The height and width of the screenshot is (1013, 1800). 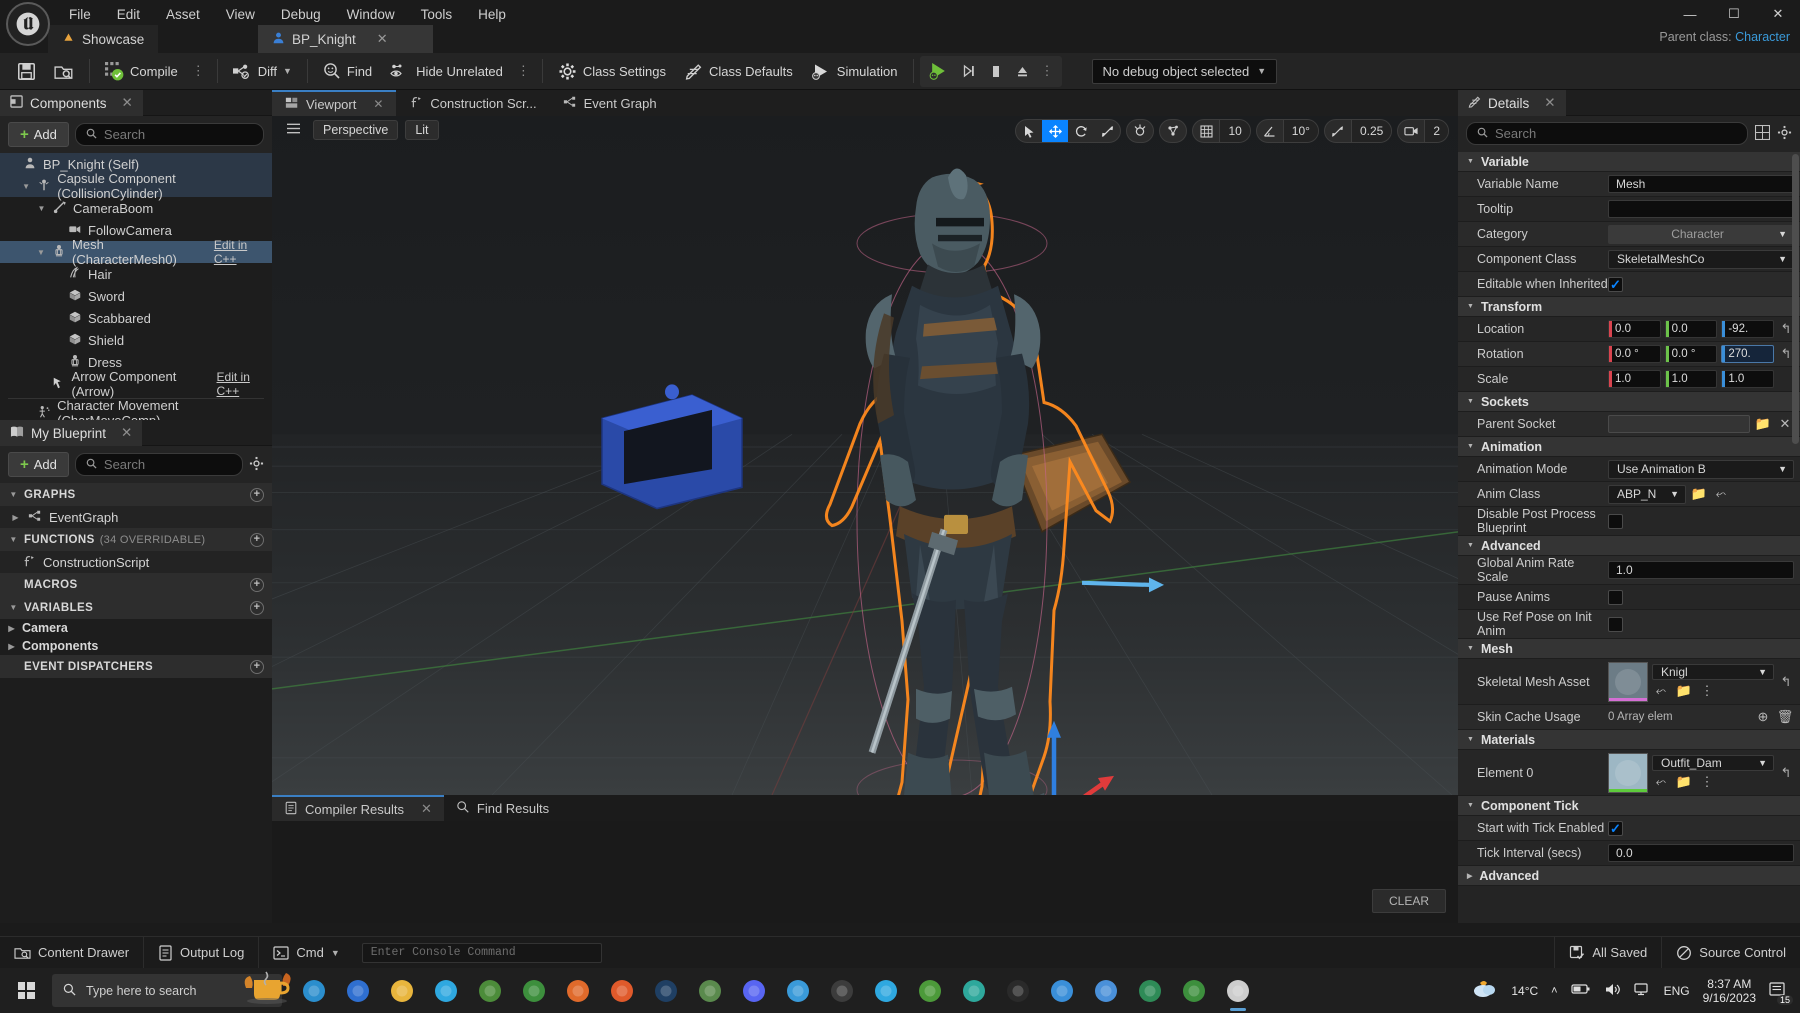 I want to click on myblueprint-search-input: Search, so click(x=158, y=464).